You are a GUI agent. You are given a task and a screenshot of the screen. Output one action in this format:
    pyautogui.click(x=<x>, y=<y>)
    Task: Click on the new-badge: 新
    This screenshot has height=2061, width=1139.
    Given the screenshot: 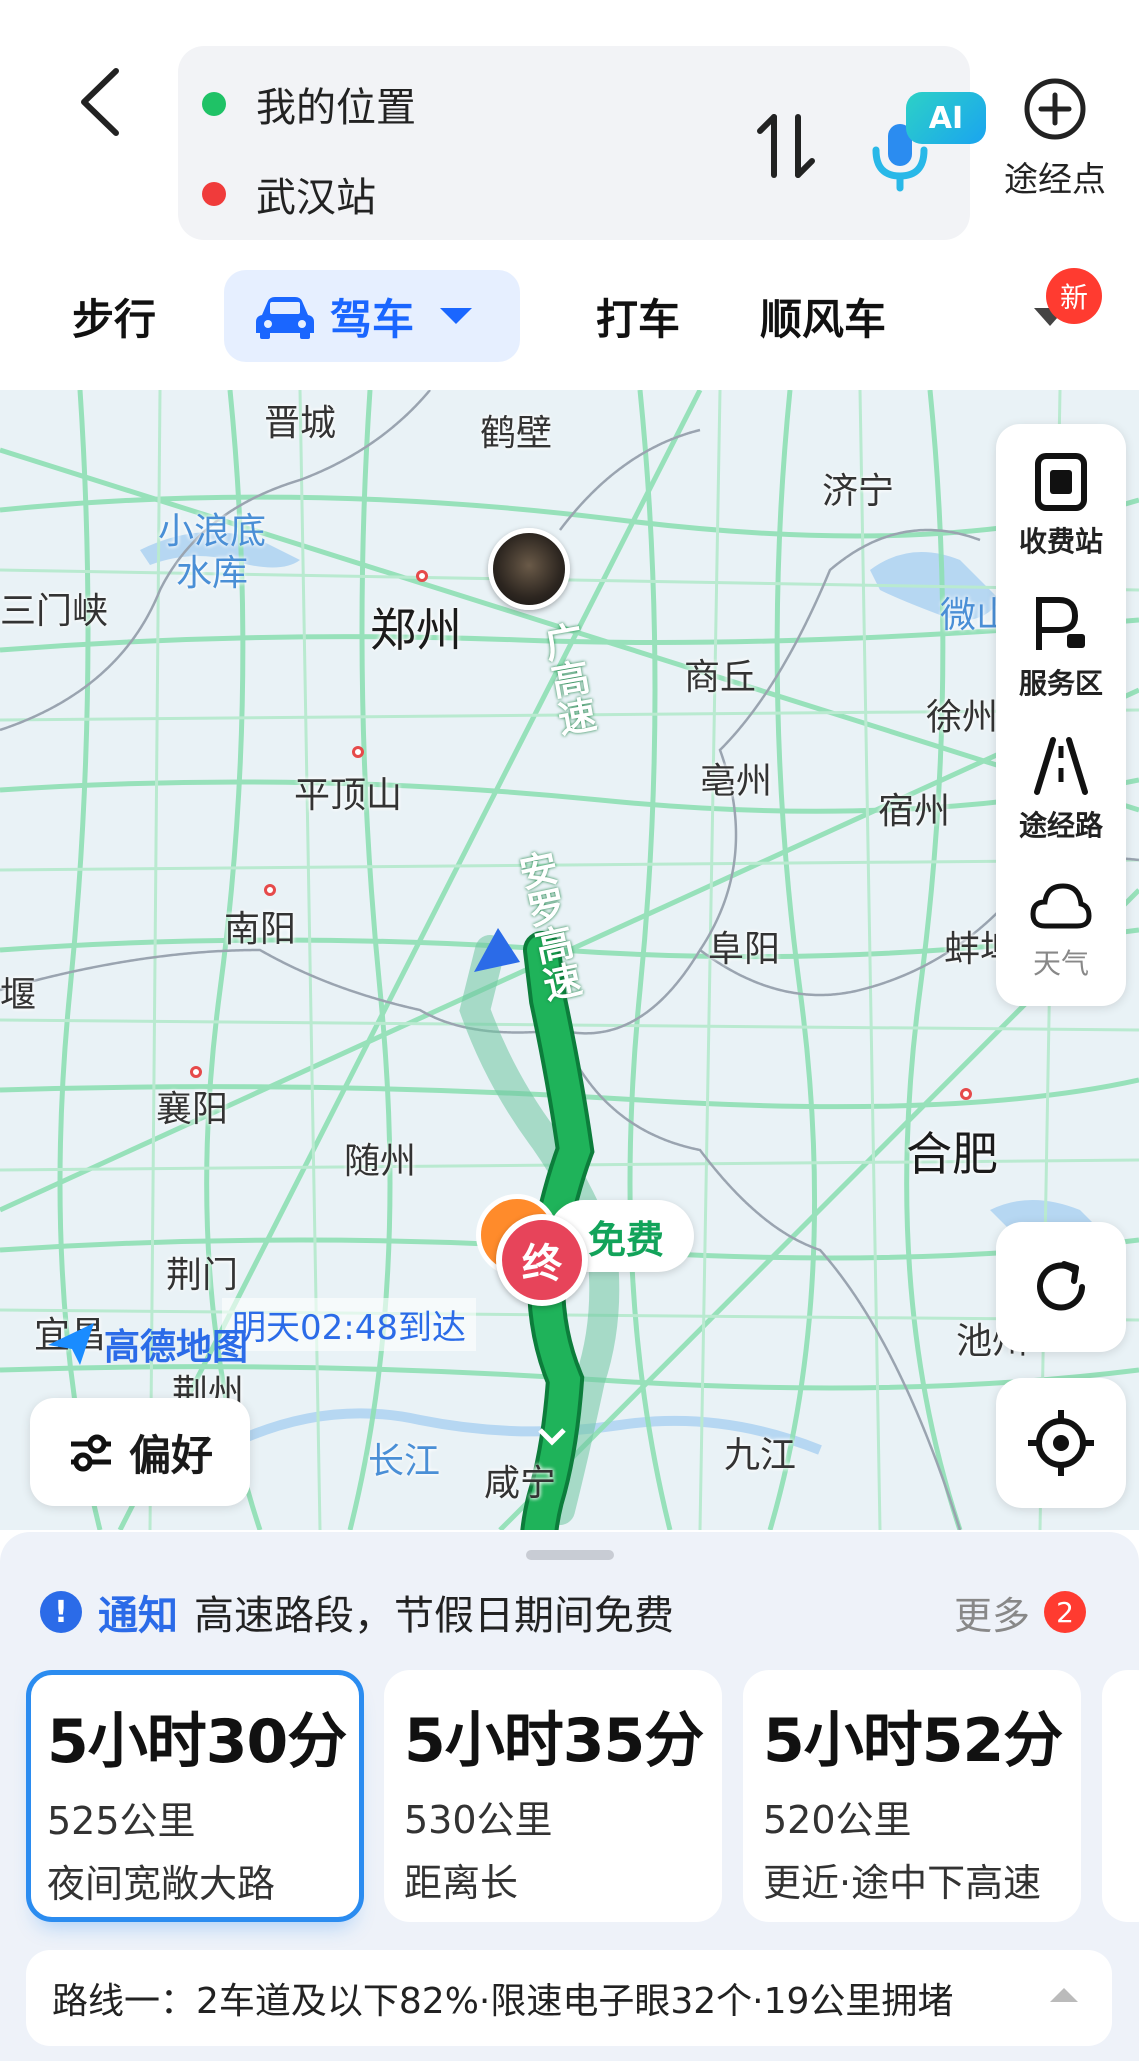 What is the action you would take?
    pyautogui.click(x=1074, y=296)
    